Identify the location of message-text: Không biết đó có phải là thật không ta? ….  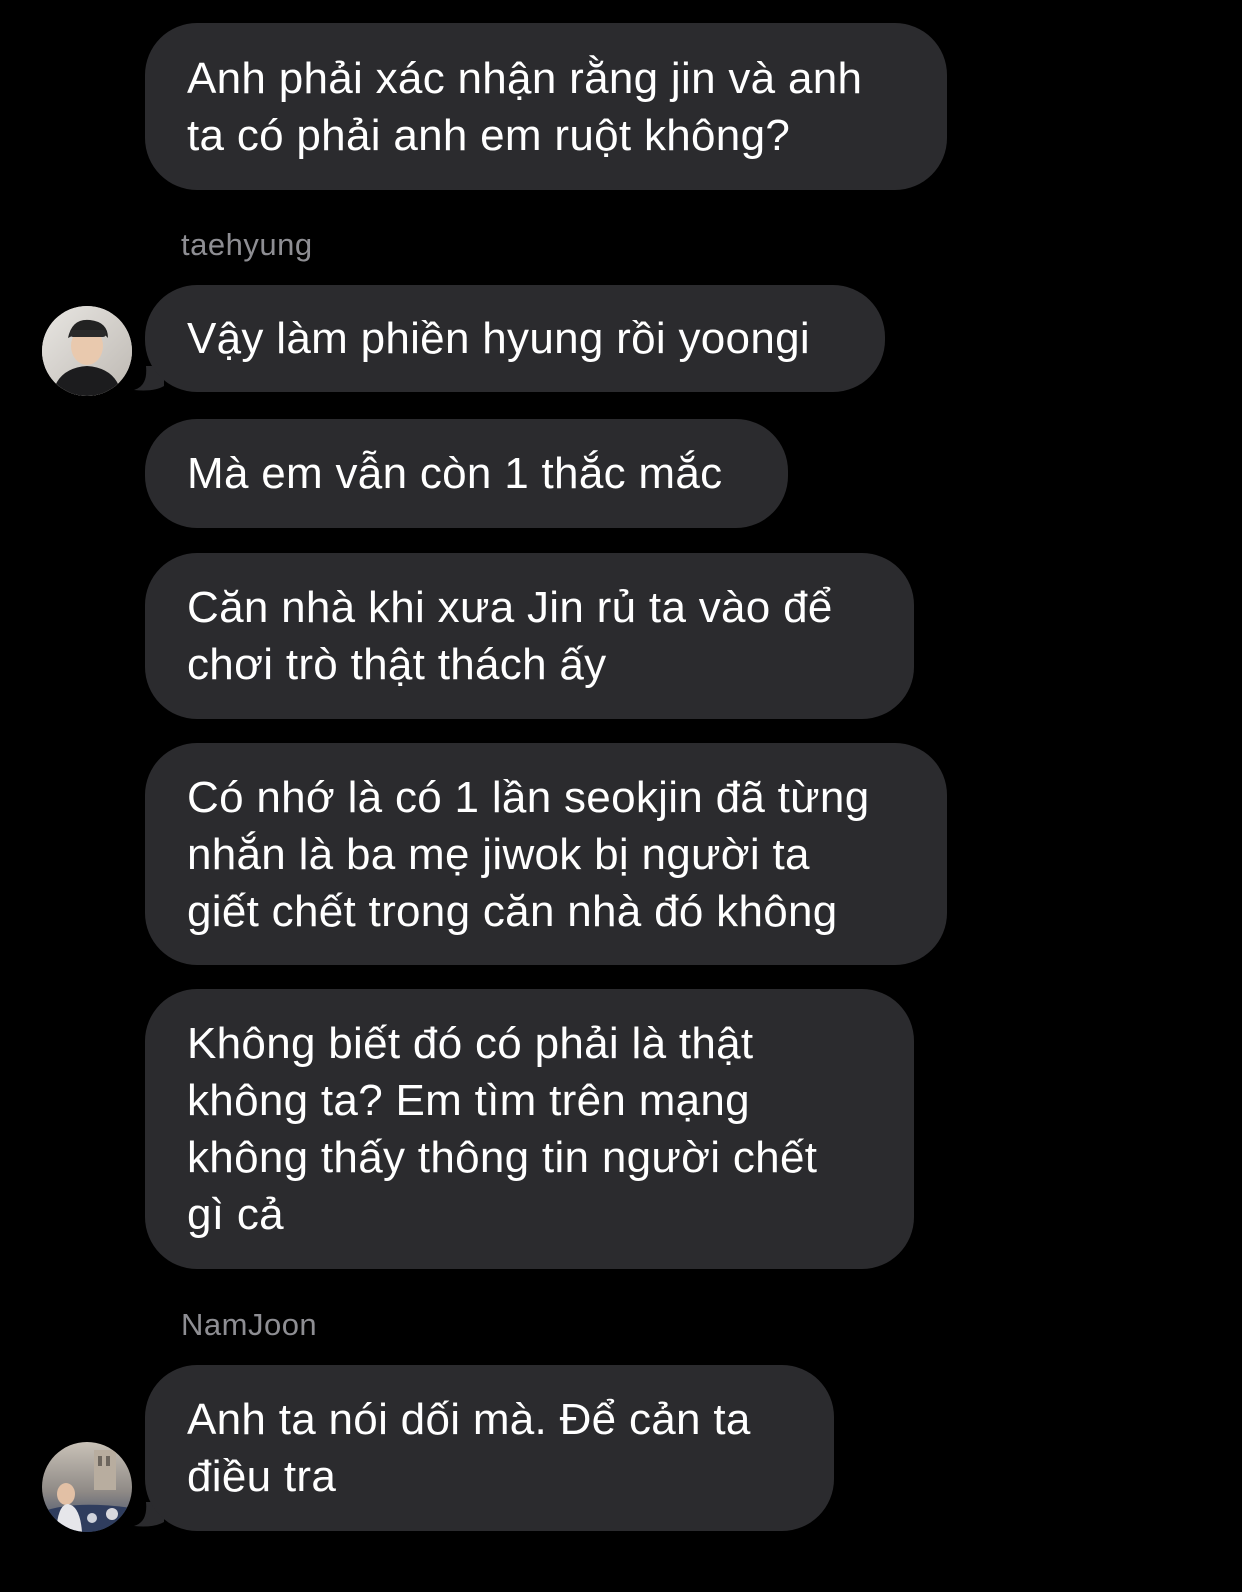
(502, 1129).